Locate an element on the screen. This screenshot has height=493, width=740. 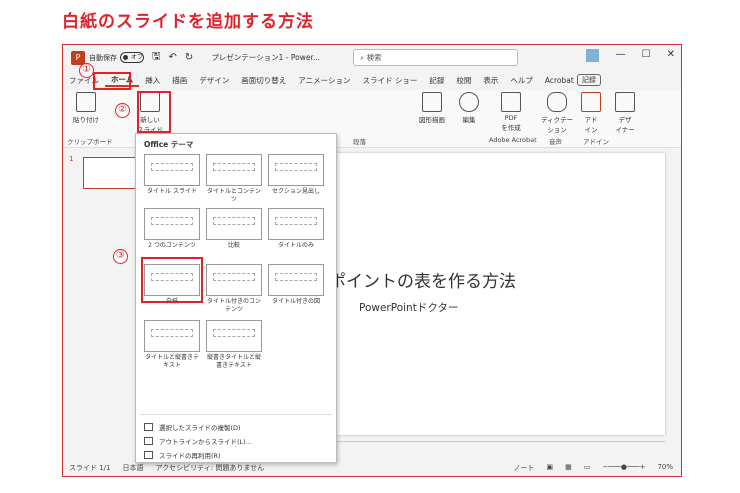
layout-vertical-text: タイトルと縦書きテキスト is located at coordinates (172, 345).